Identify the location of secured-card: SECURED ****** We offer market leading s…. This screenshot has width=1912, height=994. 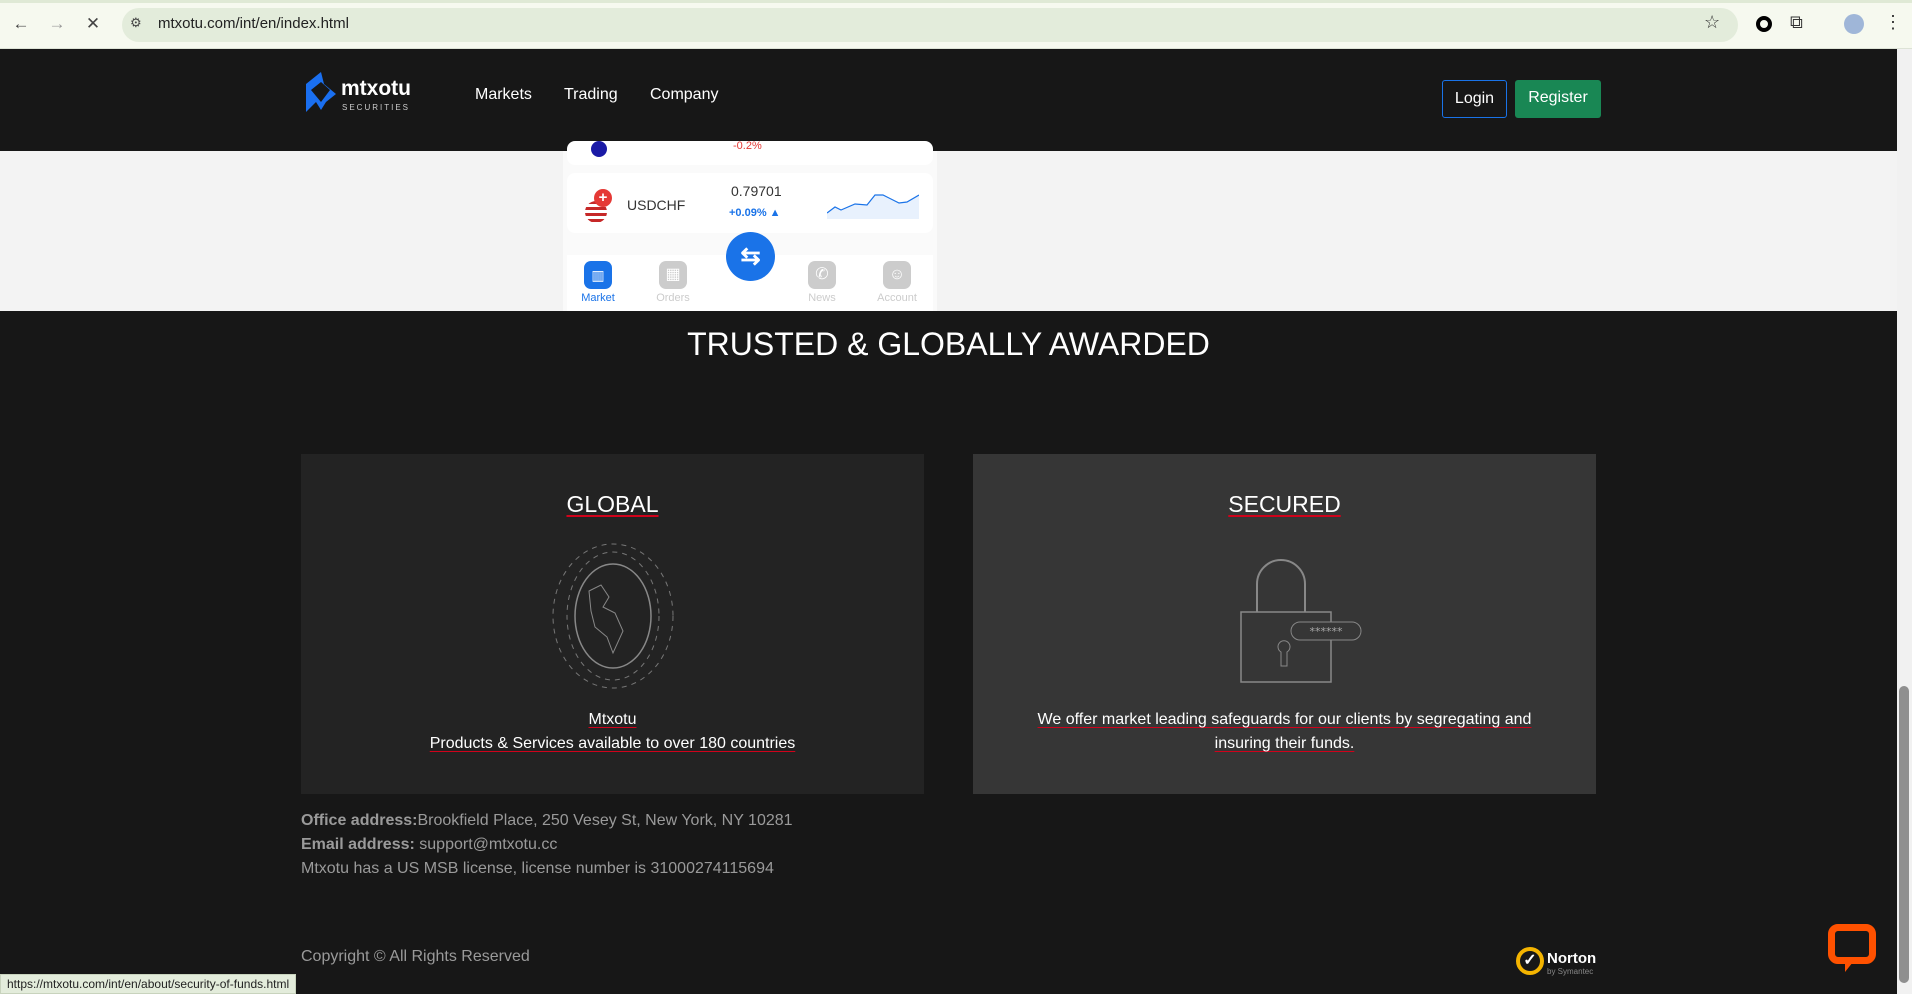
(1284, 624).